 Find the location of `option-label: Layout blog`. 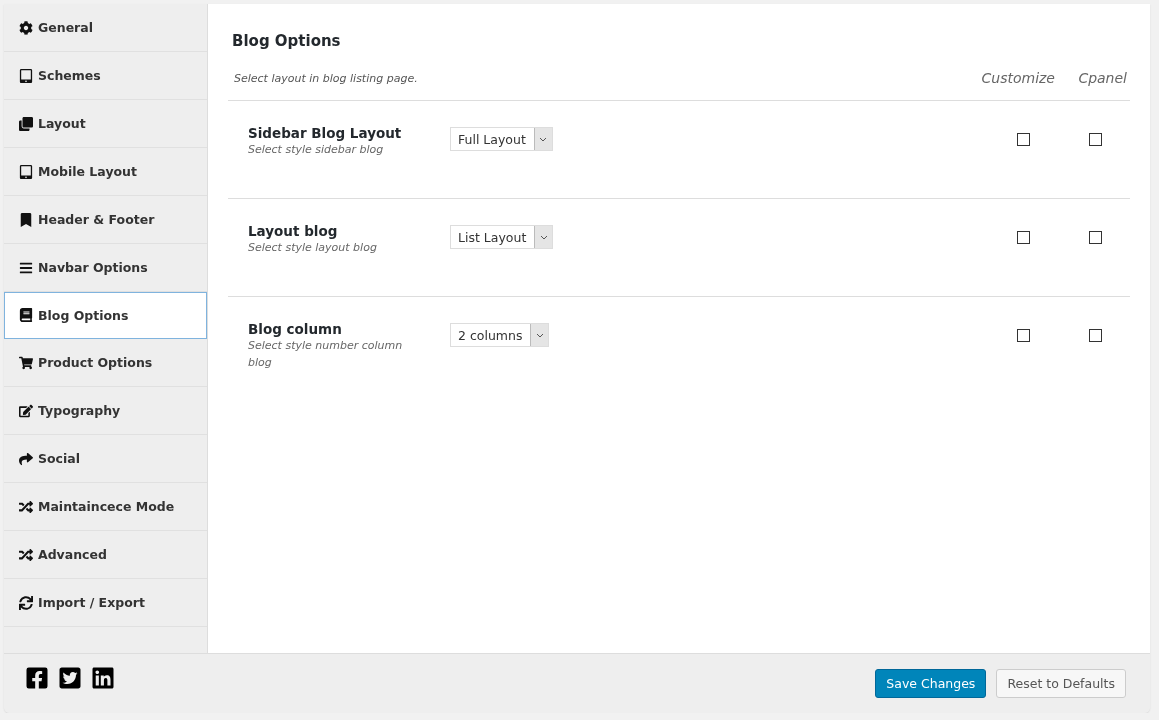

option-label: Layout blog is located at coordinates (293, 231).